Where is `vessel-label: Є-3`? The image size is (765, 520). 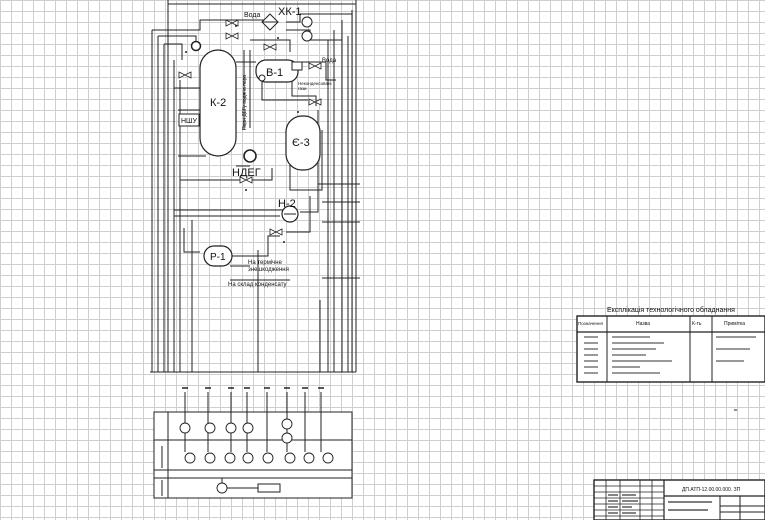
vessel-label: Є-3 is located at coordinates (301, 143).